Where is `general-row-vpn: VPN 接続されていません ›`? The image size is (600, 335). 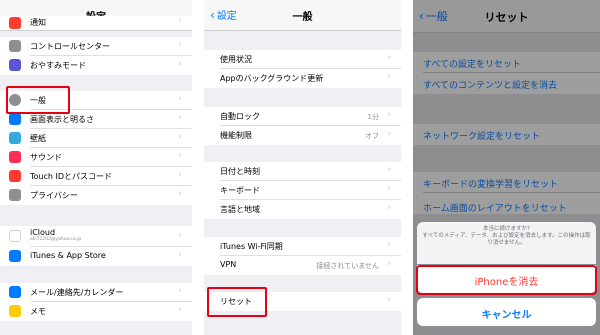 general-row-vpn: VPN 接続されていません › is located at coordinates (302, 265).